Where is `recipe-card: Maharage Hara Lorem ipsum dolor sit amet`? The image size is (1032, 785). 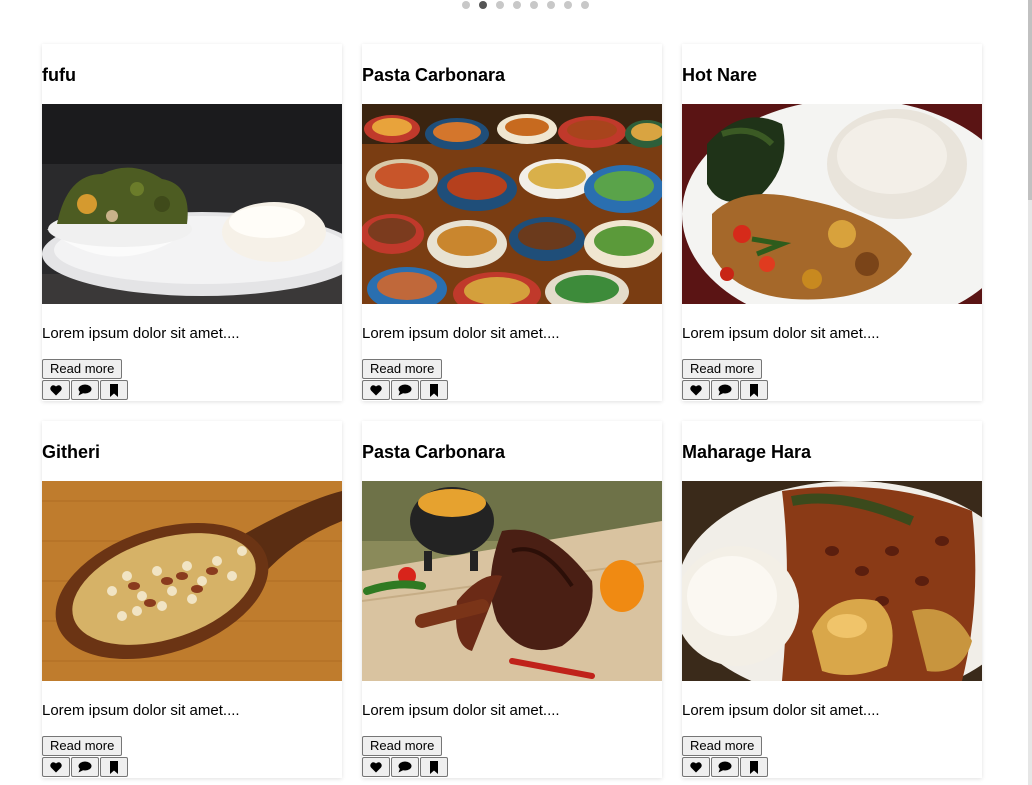 recipe-card: Maharage Hara Lorem ipsum dolor sit amet is located at coordinates (832, 599).